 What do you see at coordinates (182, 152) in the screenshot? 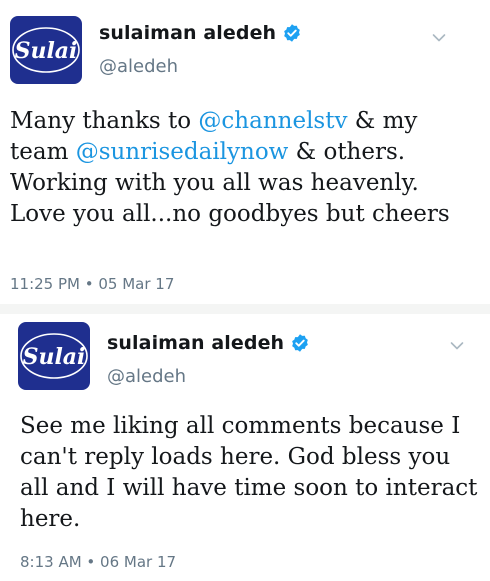
I see `mention-link: @sunrisedailynow` at bounding box center [182, 152].